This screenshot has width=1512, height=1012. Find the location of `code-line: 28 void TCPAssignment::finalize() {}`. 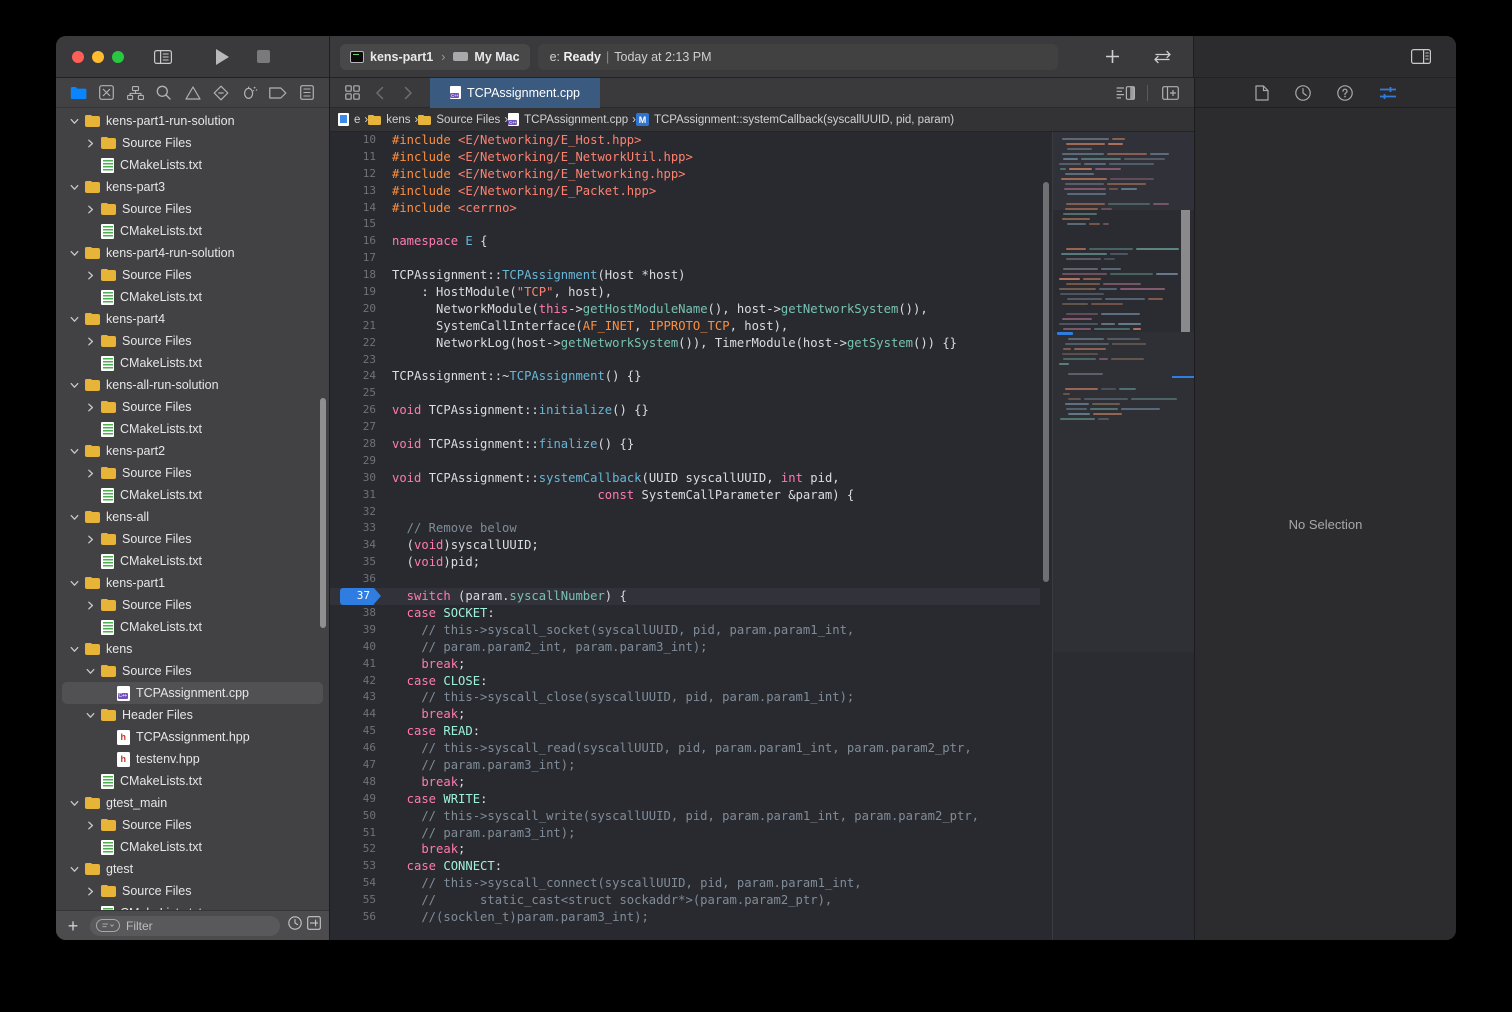

code-line: 28 void TCPAssignment::finalize() {} is located at coordinates (685, 444).